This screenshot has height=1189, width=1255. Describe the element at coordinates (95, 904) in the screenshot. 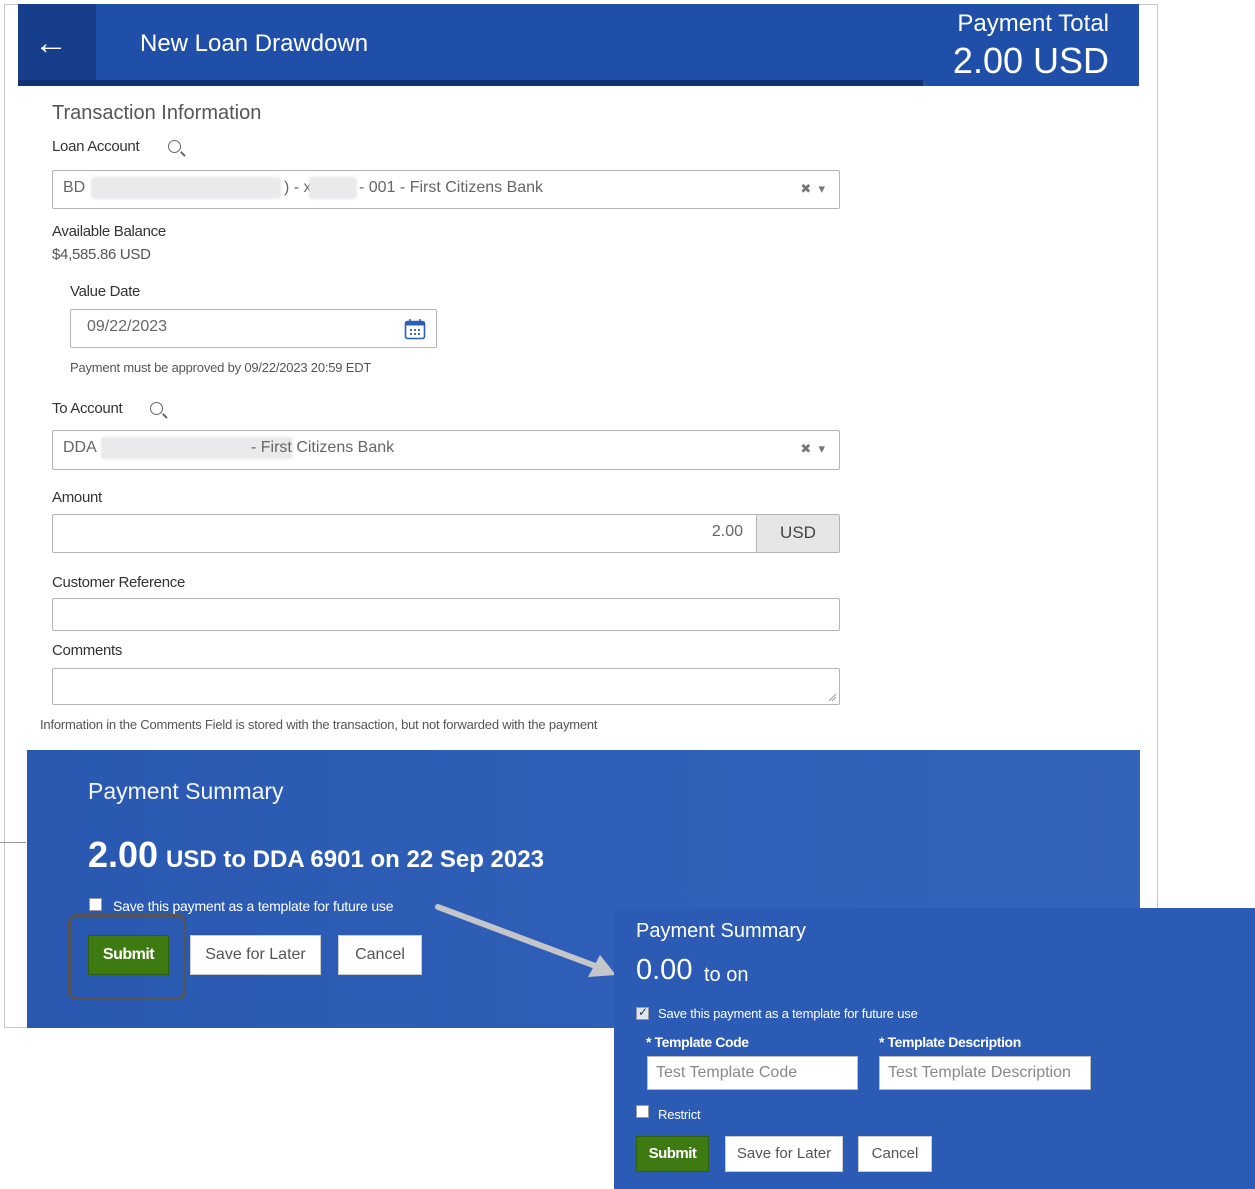

I see `save-template-checkbox` at that location.